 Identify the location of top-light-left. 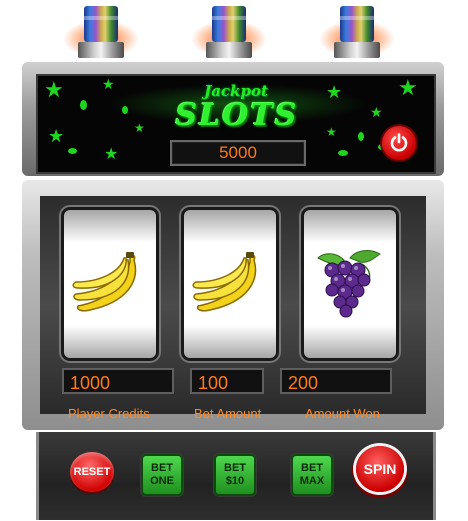
(101, 32).